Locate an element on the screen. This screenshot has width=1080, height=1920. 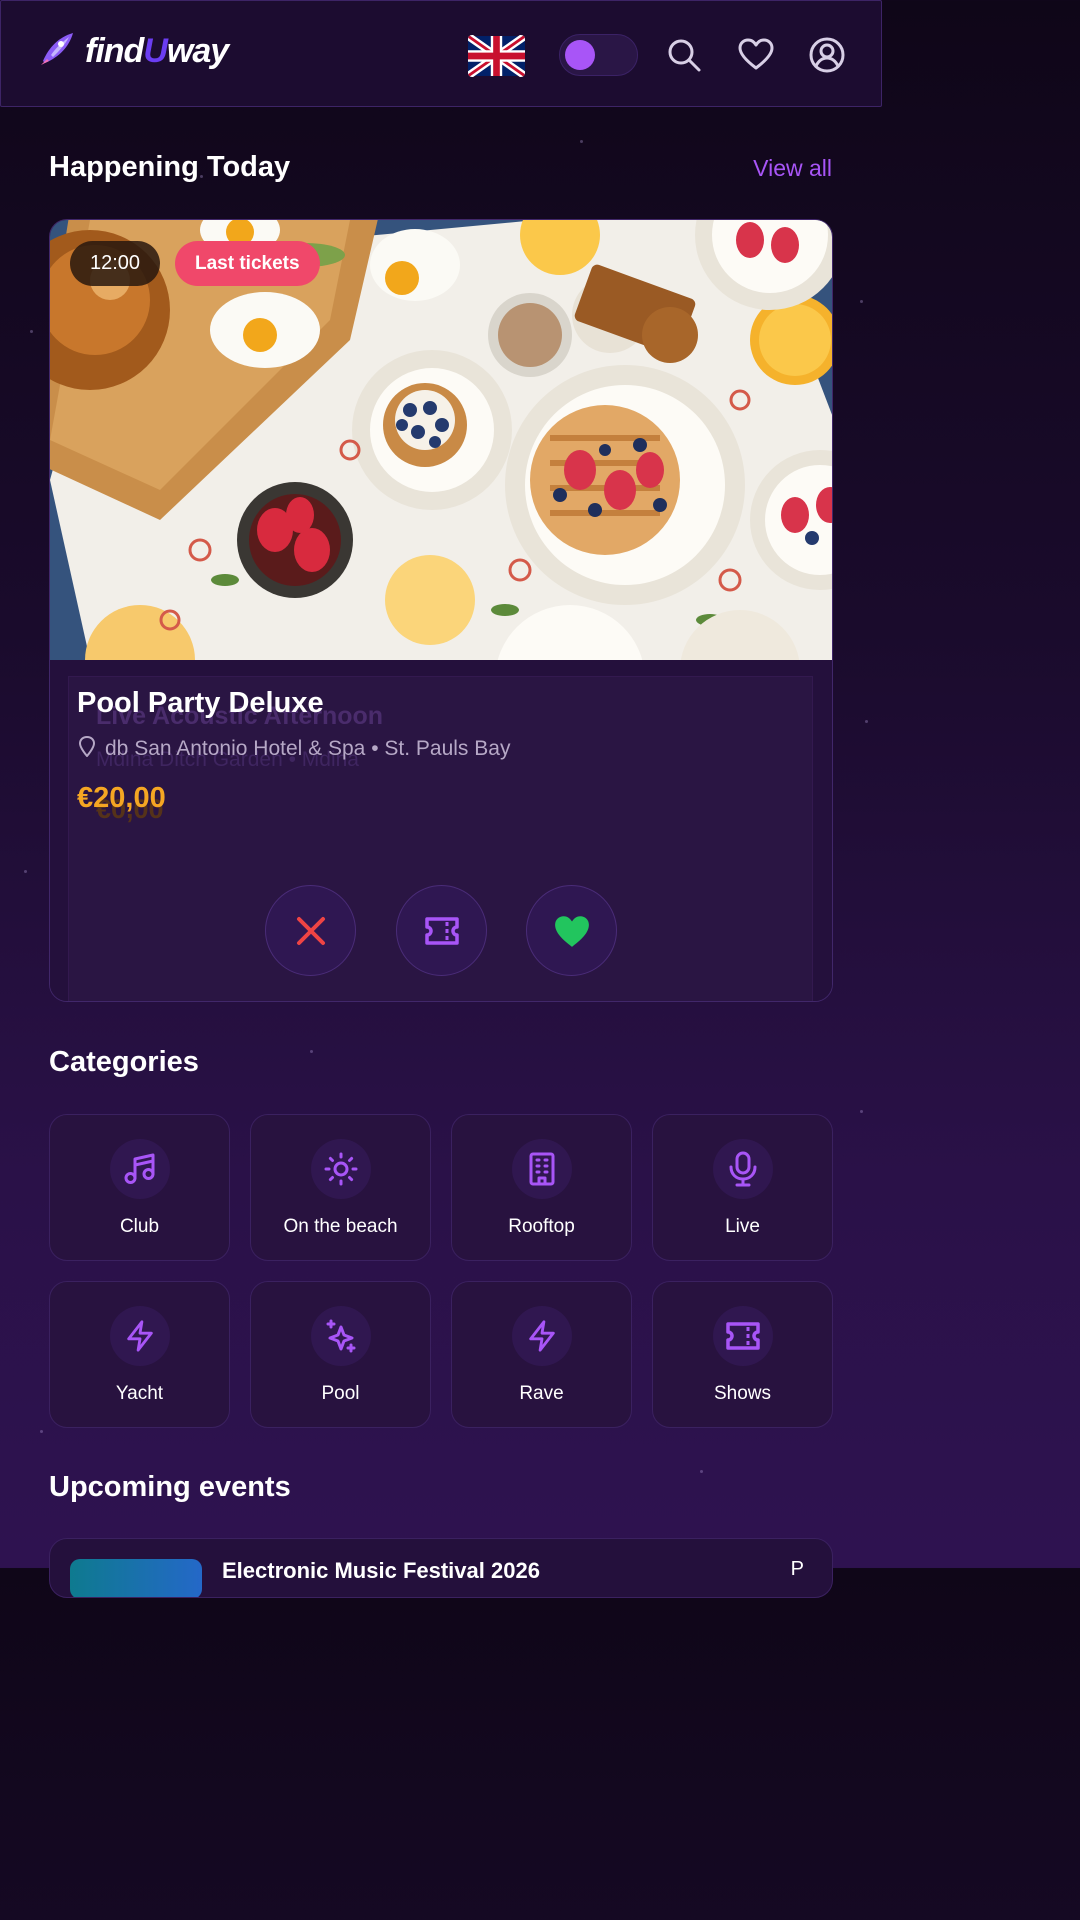
category-label: Pool is located at coordinates (340, 1393).